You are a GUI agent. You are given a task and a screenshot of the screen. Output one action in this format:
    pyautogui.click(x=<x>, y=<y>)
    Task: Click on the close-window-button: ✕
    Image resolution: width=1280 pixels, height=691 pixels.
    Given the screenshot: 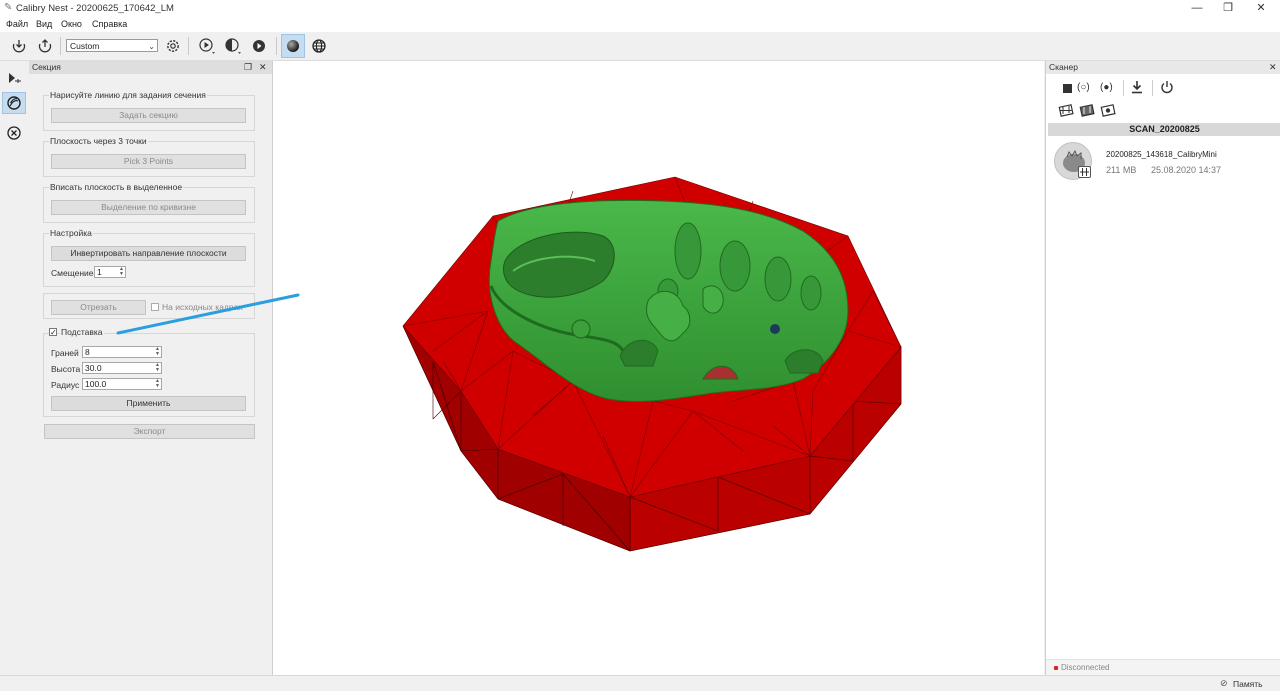 What is the action you would take?
    pyautogui.click(x=1261, y=8)
    